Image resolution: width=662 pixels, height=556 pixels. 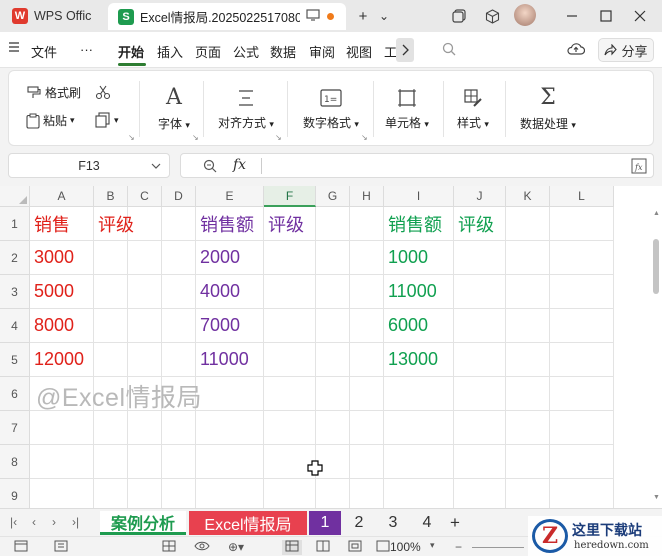 What do you see at coordinates (419, 360) in the screenshot?
I see `cell-i5: 13000` at bounding box center [419, 360].